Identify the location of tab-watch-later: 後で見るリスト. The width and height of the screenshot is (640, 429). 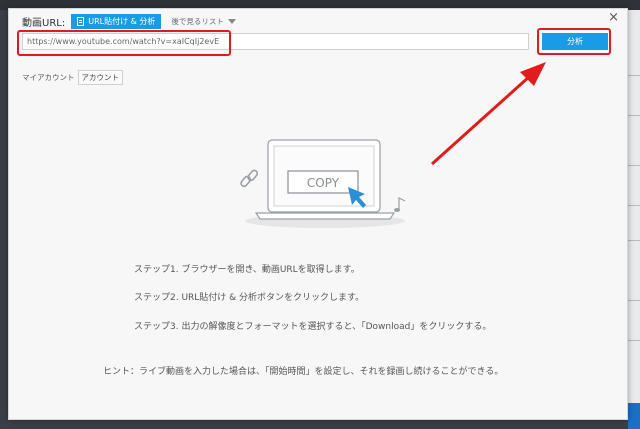
(203, 21).